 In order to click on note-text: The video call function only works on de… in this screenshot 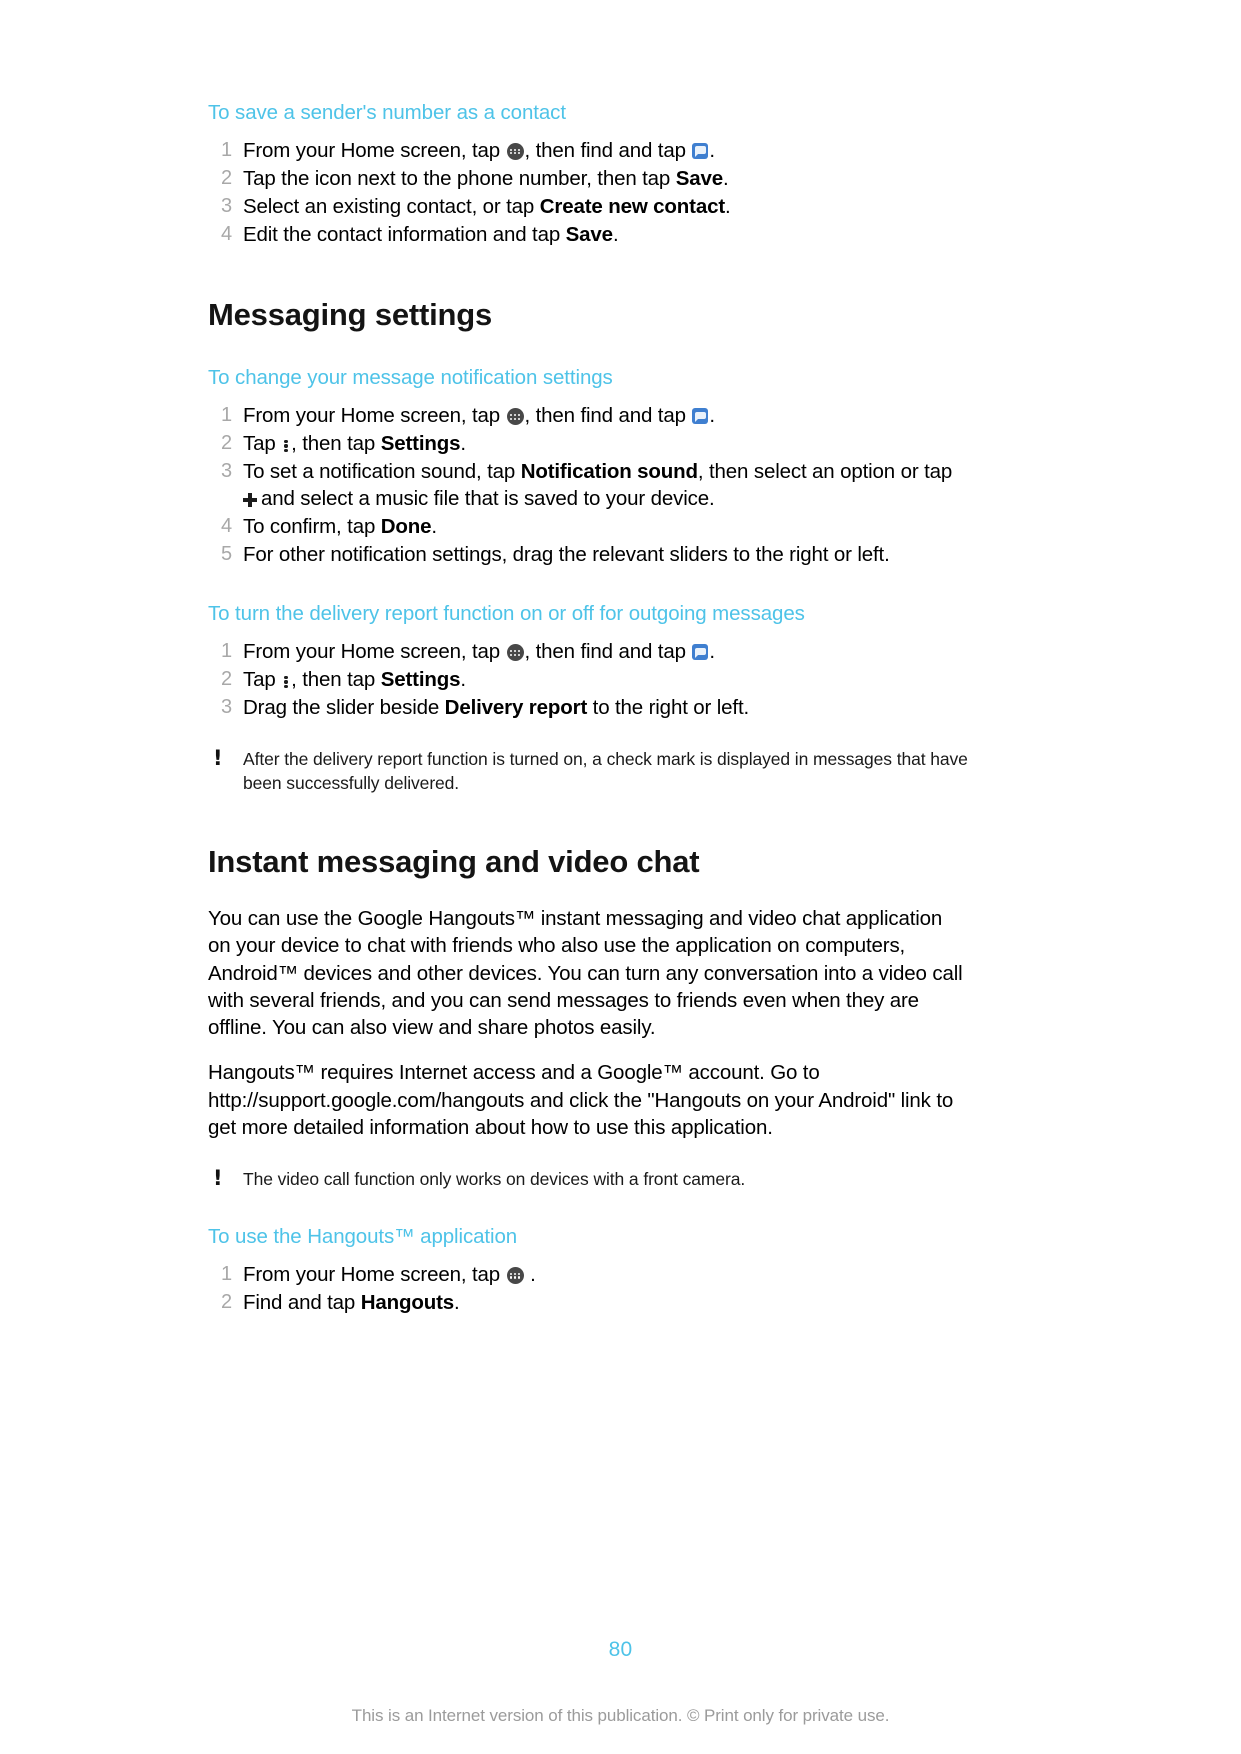, I will do `click(494, 1179)`.